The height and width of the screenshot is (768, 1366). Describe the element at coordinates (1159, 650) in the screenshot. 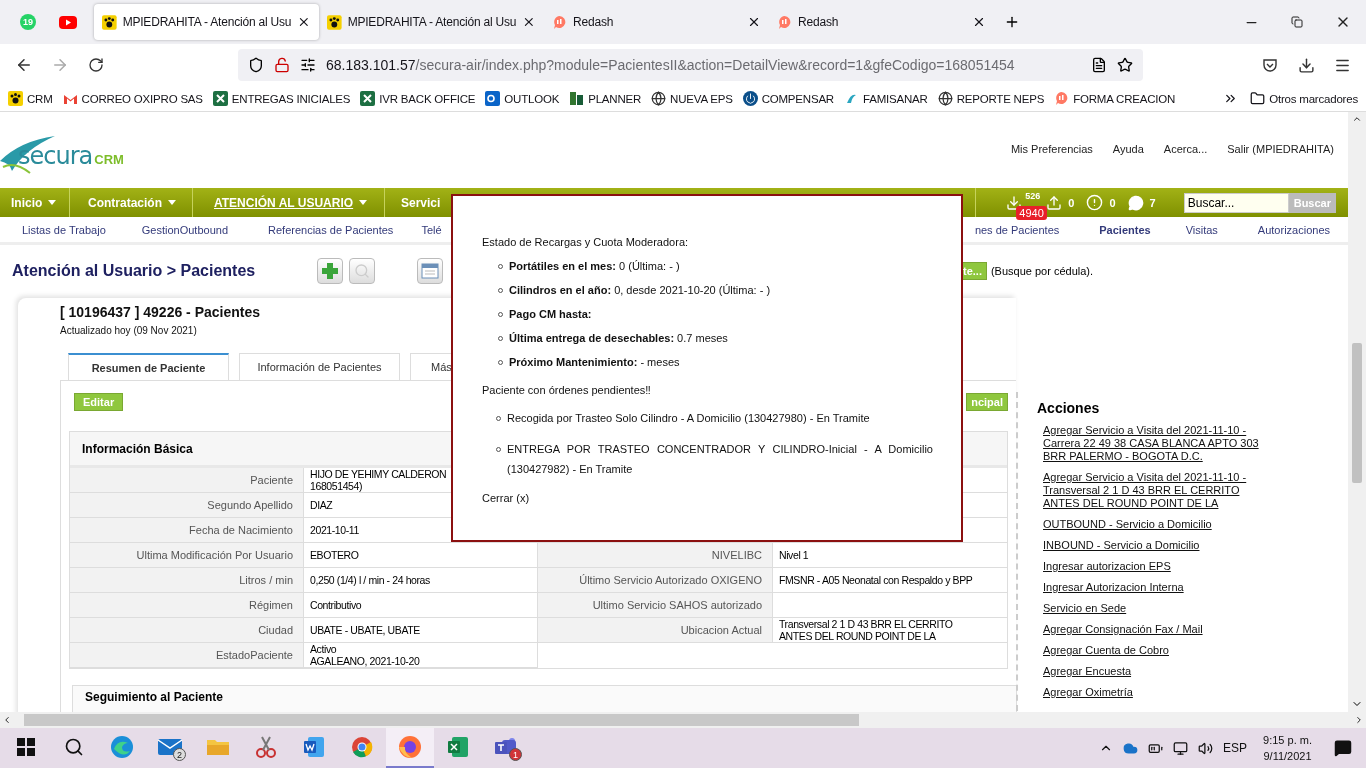

I see `action-link: Agregar Cuenta de Cobro` at that location.